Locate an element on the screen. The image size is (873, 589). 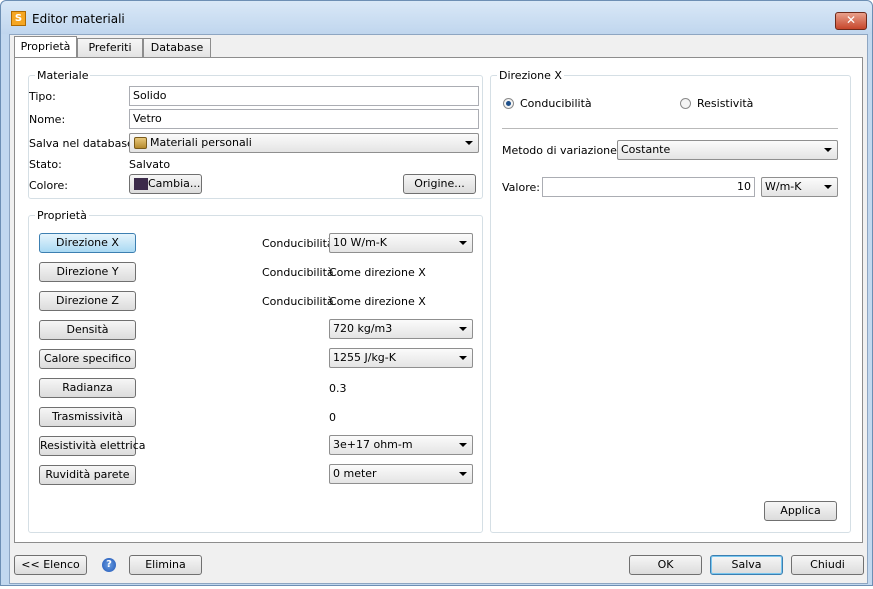
trasmissivita-value: 0 is located at coordinates (332, 417).